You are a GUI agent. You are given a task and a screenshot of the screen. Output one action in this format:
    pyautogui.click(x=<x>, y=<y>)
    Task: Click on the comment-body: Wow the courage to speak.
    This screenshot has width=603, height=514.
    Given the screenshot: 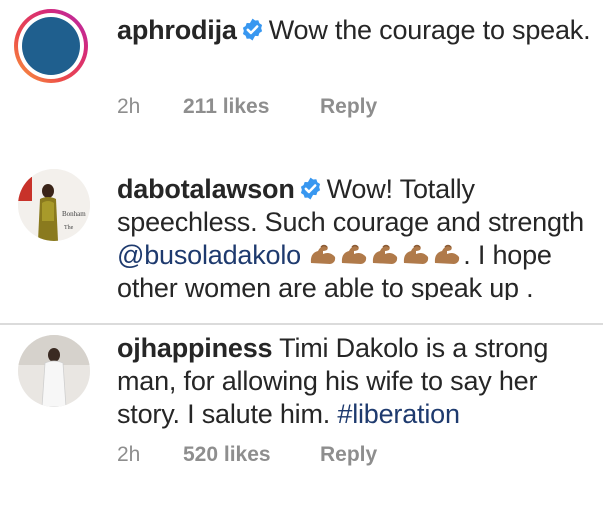 What is the action you would take?
    pyautogui.click(x=429, y=30)
    